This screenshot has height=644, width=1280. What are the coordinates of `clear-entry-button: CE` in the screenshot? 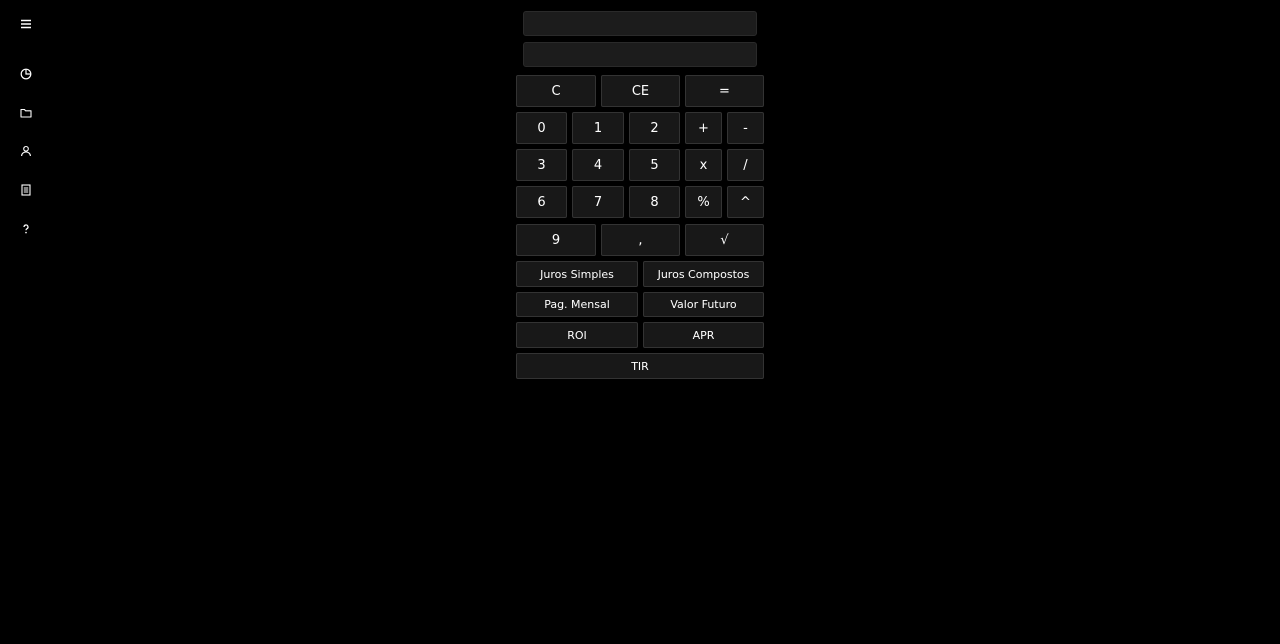 It's located at (640, 91).